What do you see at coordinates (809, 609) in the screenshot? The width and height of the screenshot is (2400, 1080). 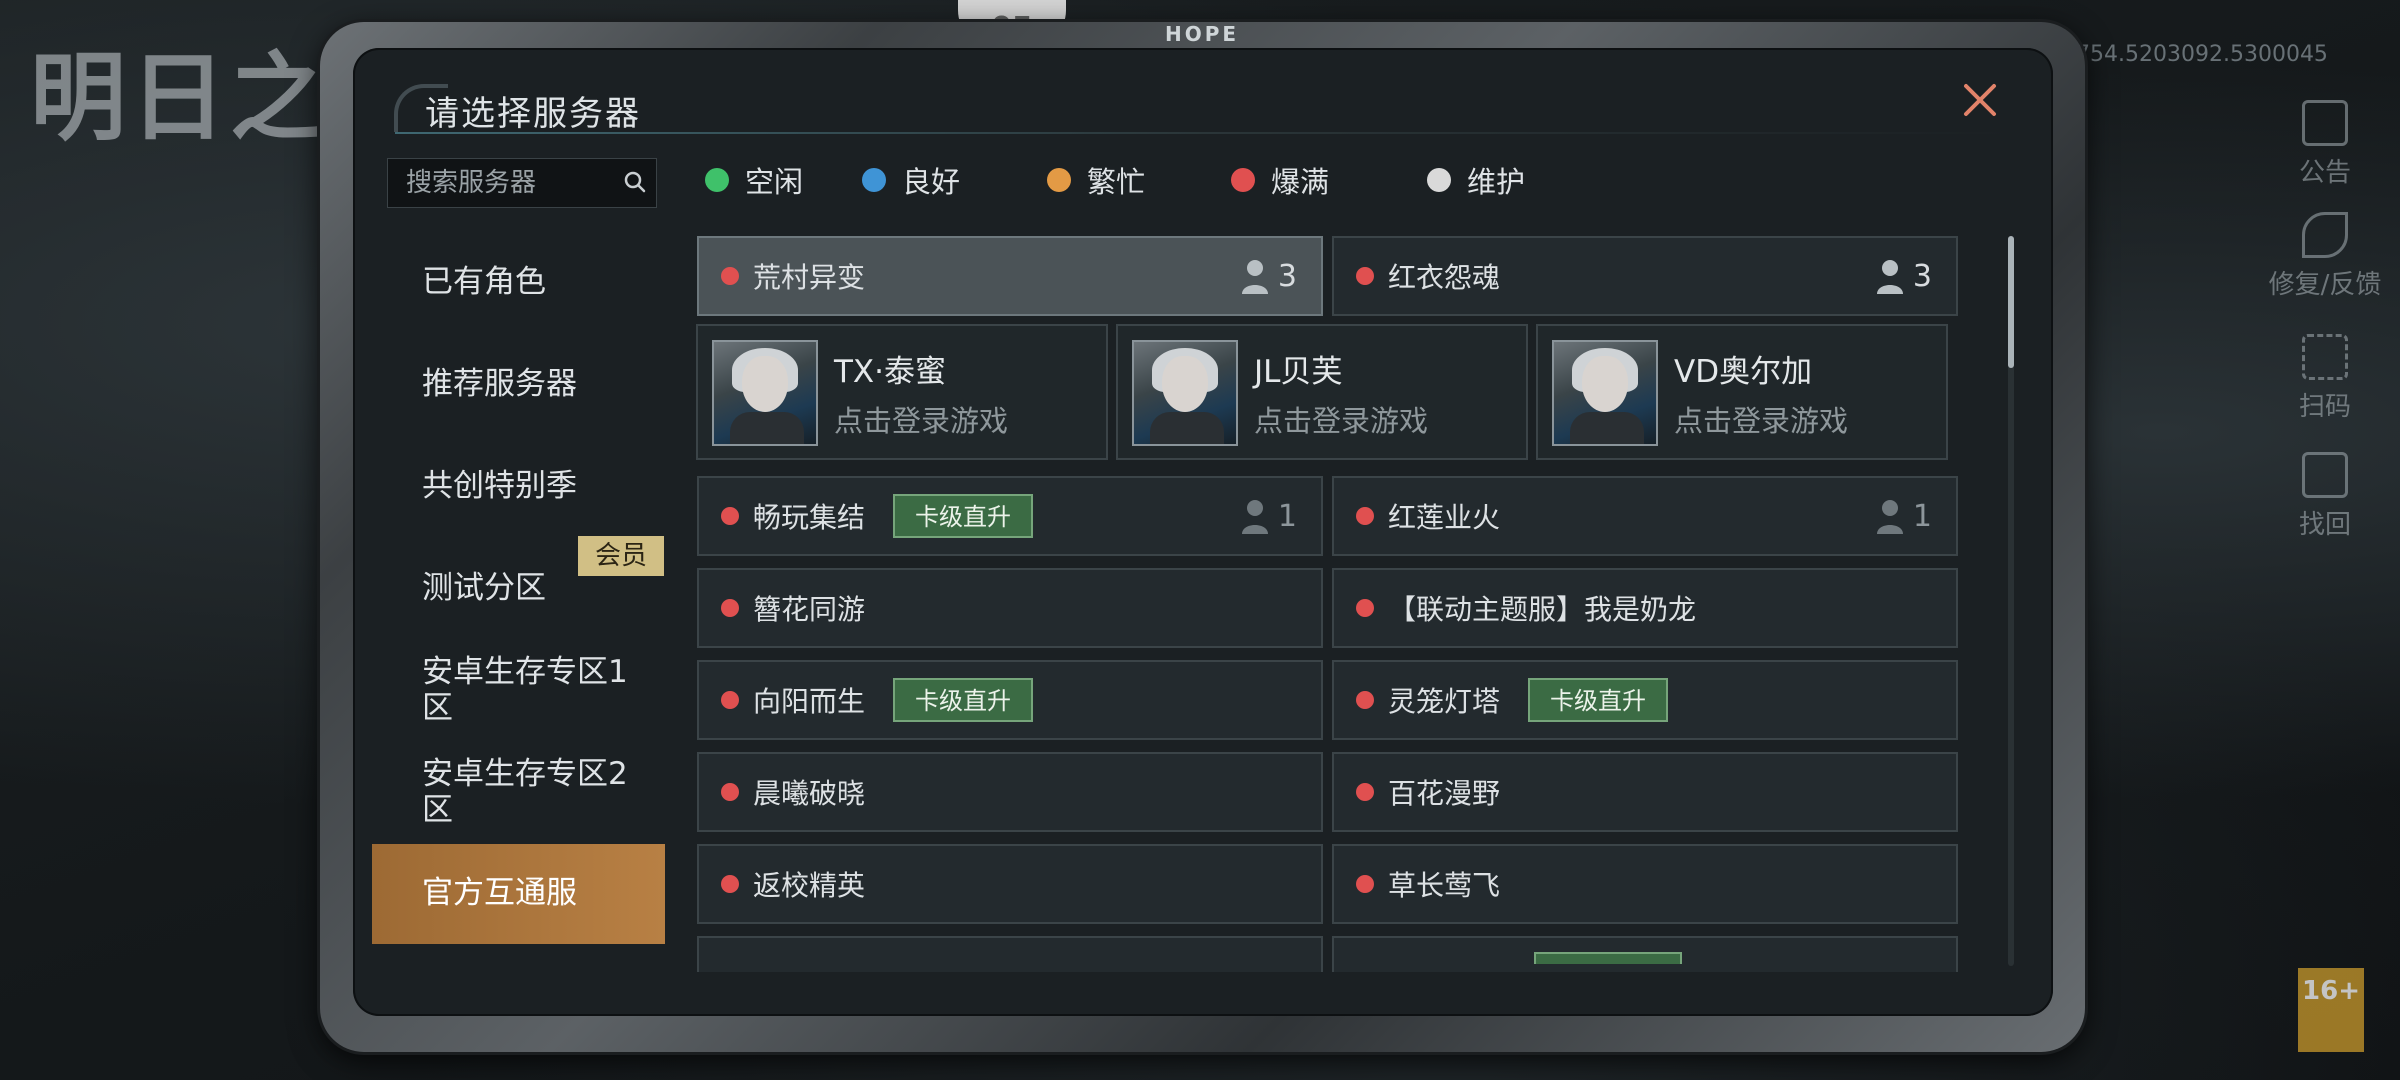 I see `server-name: 簪花同游` at bounding box center [809, 609].